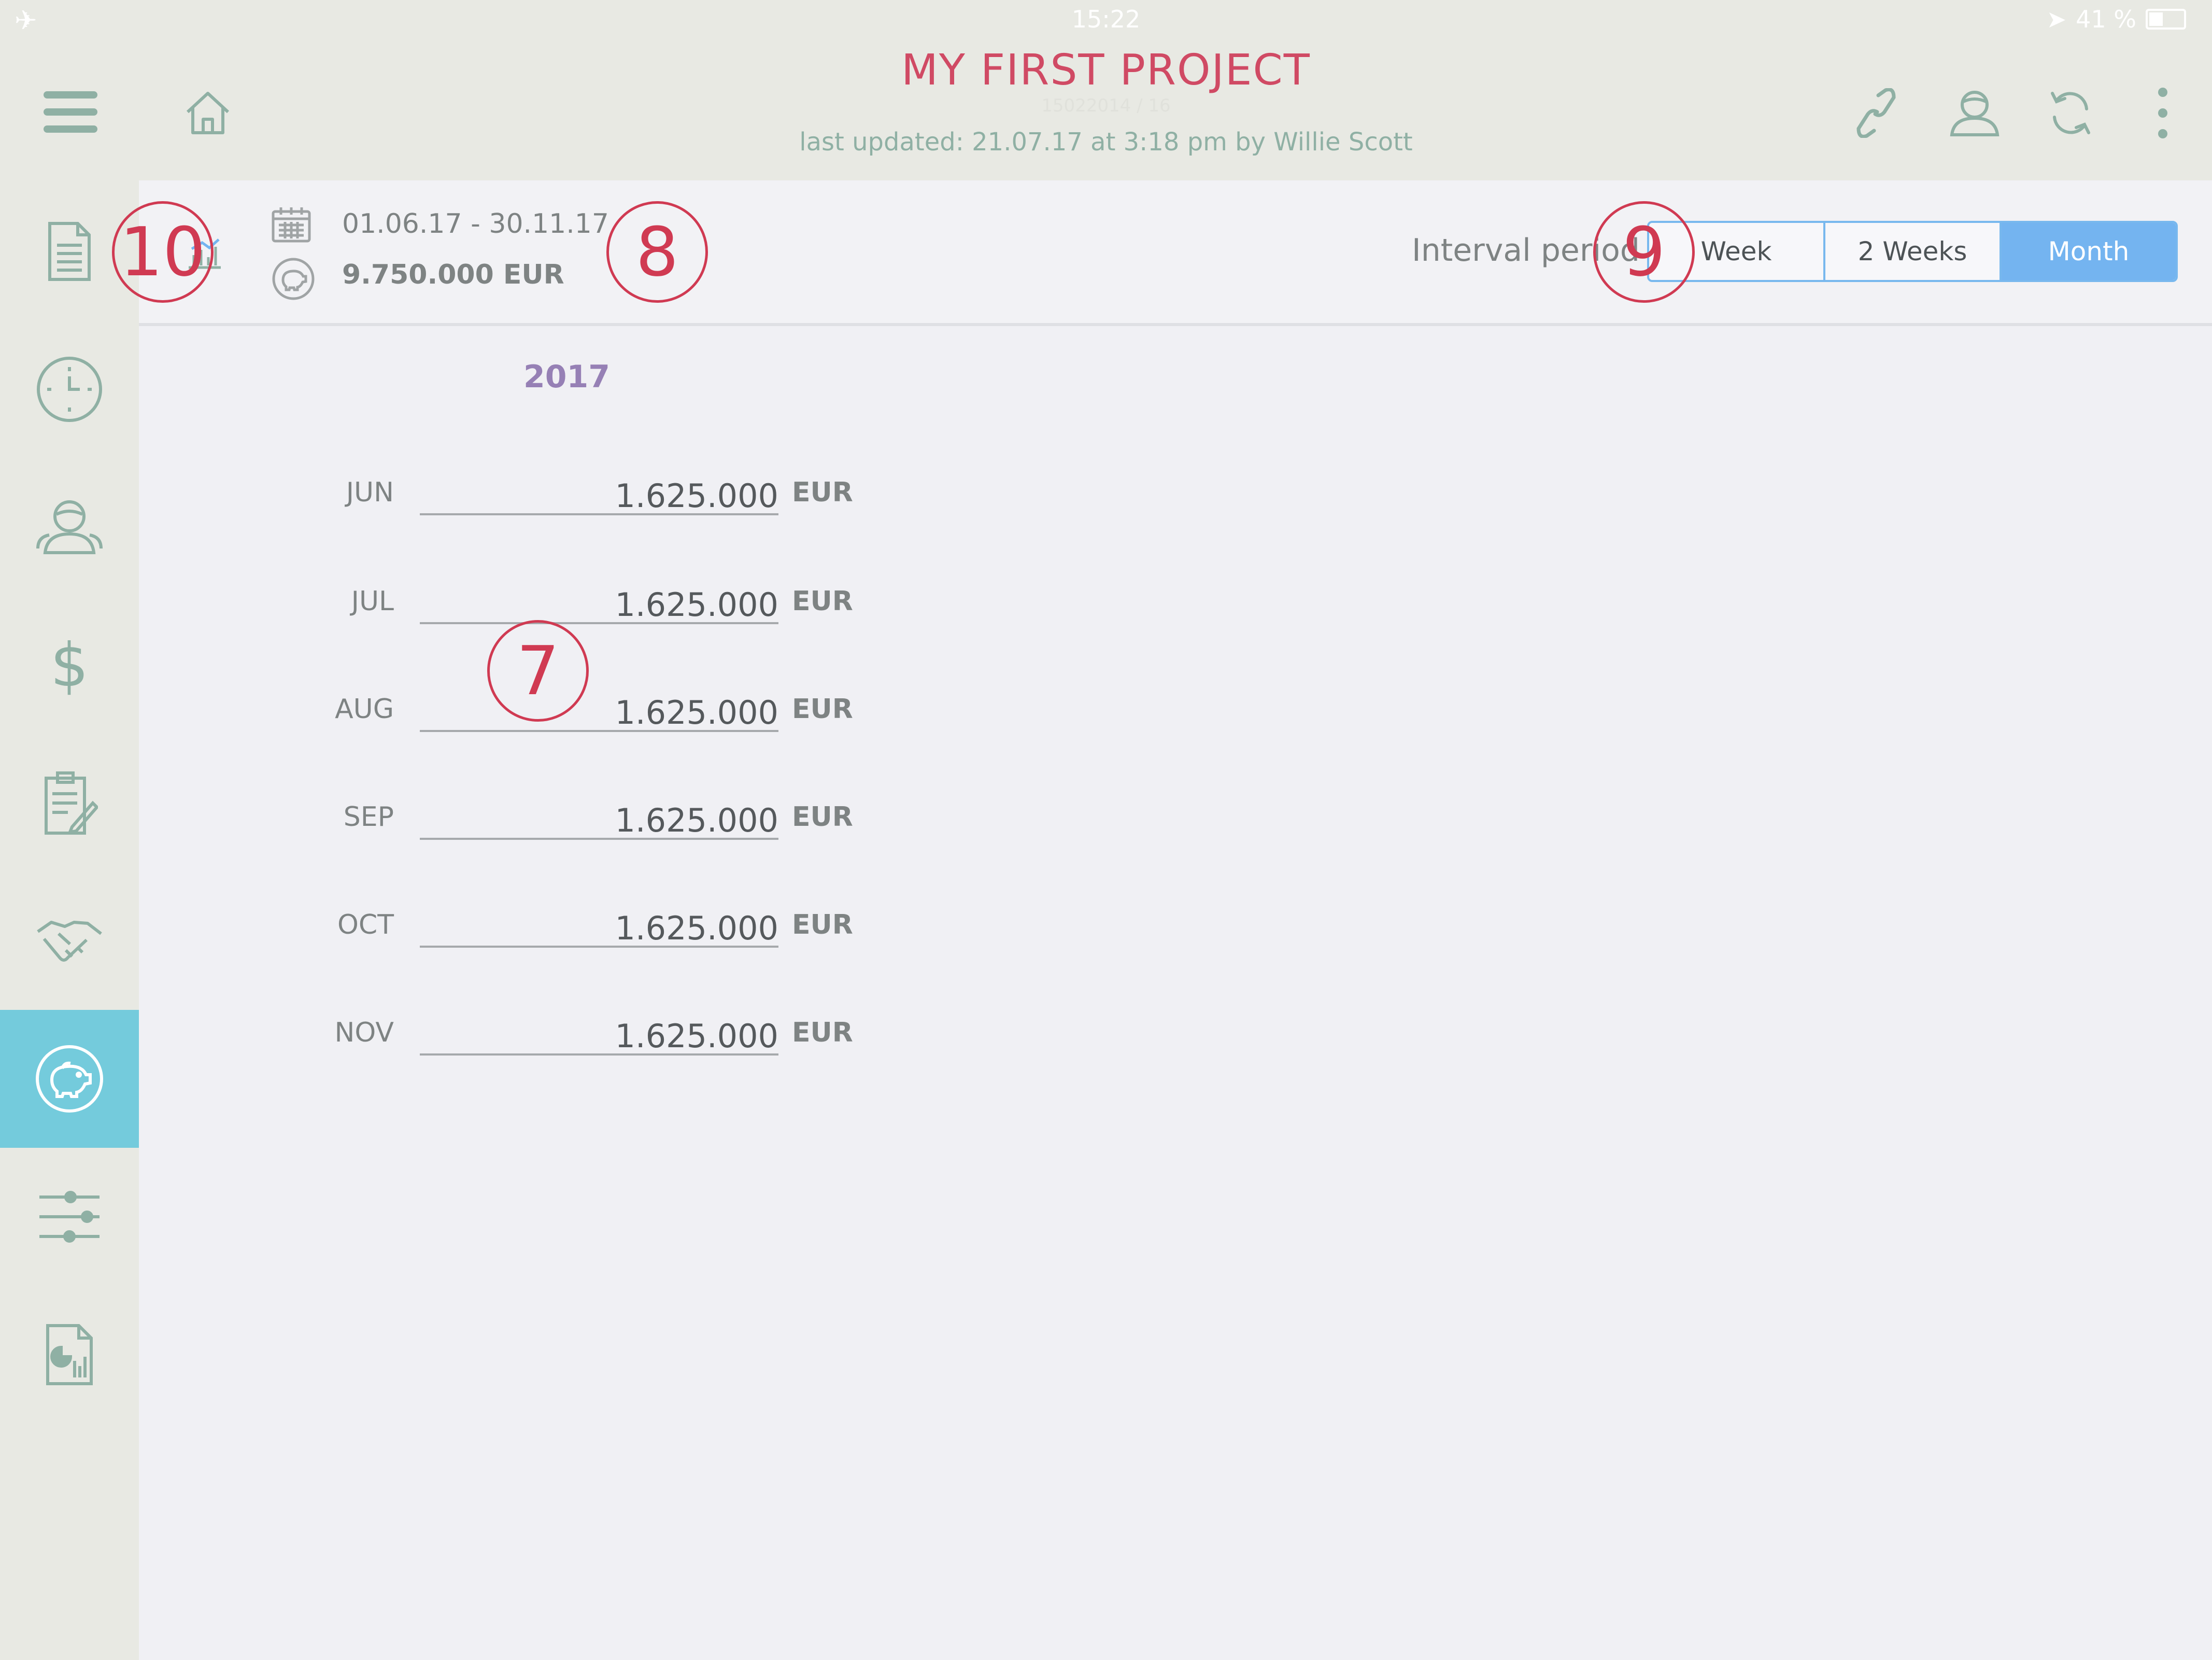 This screenshot has height=1660, width=2212. What do you see at coordinates (2056, 19) in the screenshot?
I see `location-icon: ➤` at bounding box center [2056, 19].